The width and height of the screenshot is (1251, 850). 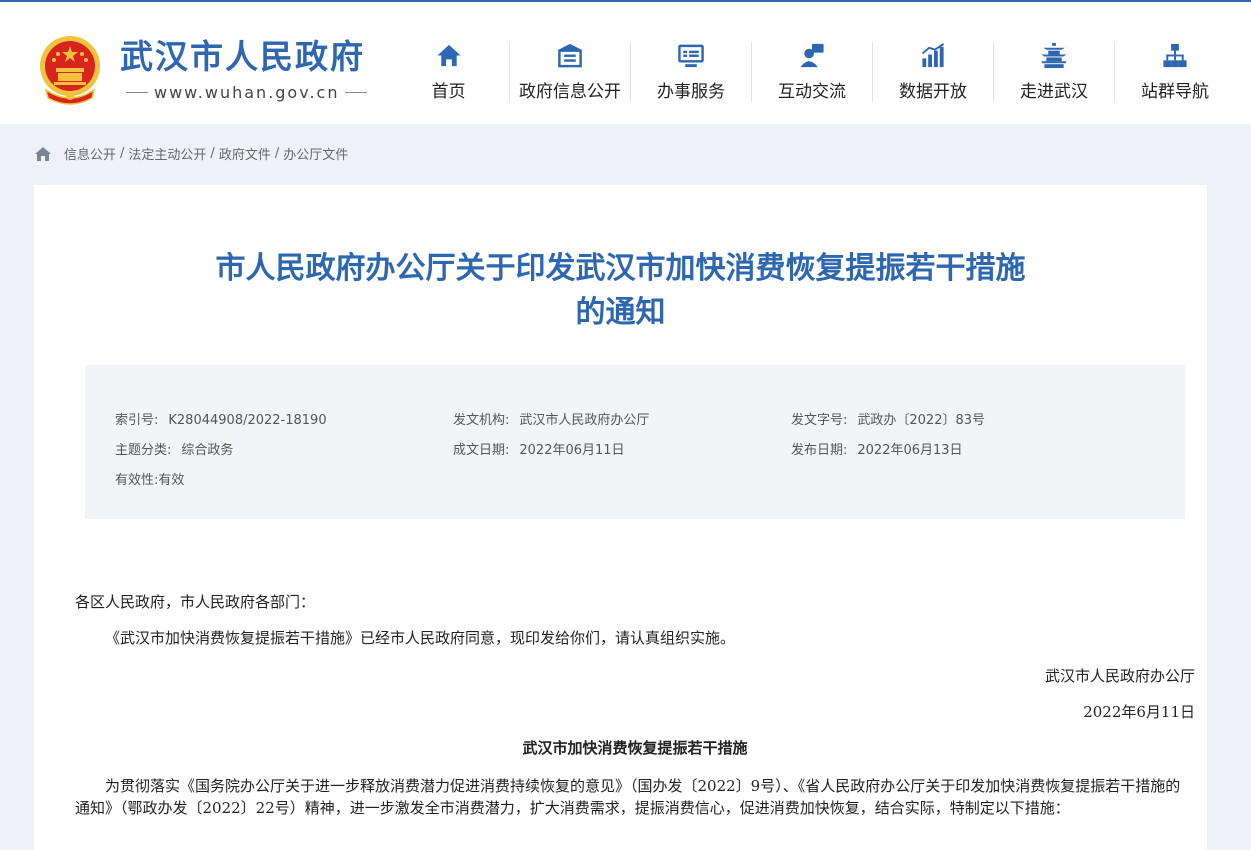 What do you see at coordinates (245, 153) in the screenshot?
I see `breadcrumb-gov-docs: 政府文件` at bounding box center [245, 153].